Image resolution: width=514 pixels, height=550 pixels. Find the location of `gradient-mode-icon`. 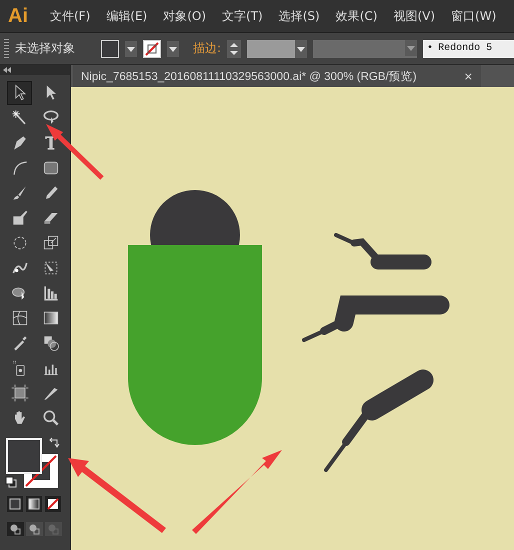

gradient-mode-icon is located at coordinates (34, 504).